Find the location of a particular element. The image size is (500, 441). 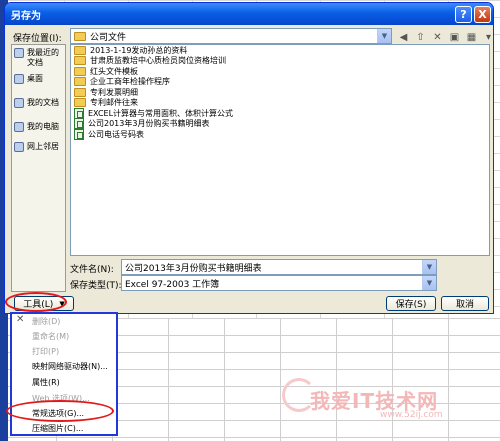

list-item: 公司2013年3月份购买书籍明细表 is located at coordinates (280, 124).